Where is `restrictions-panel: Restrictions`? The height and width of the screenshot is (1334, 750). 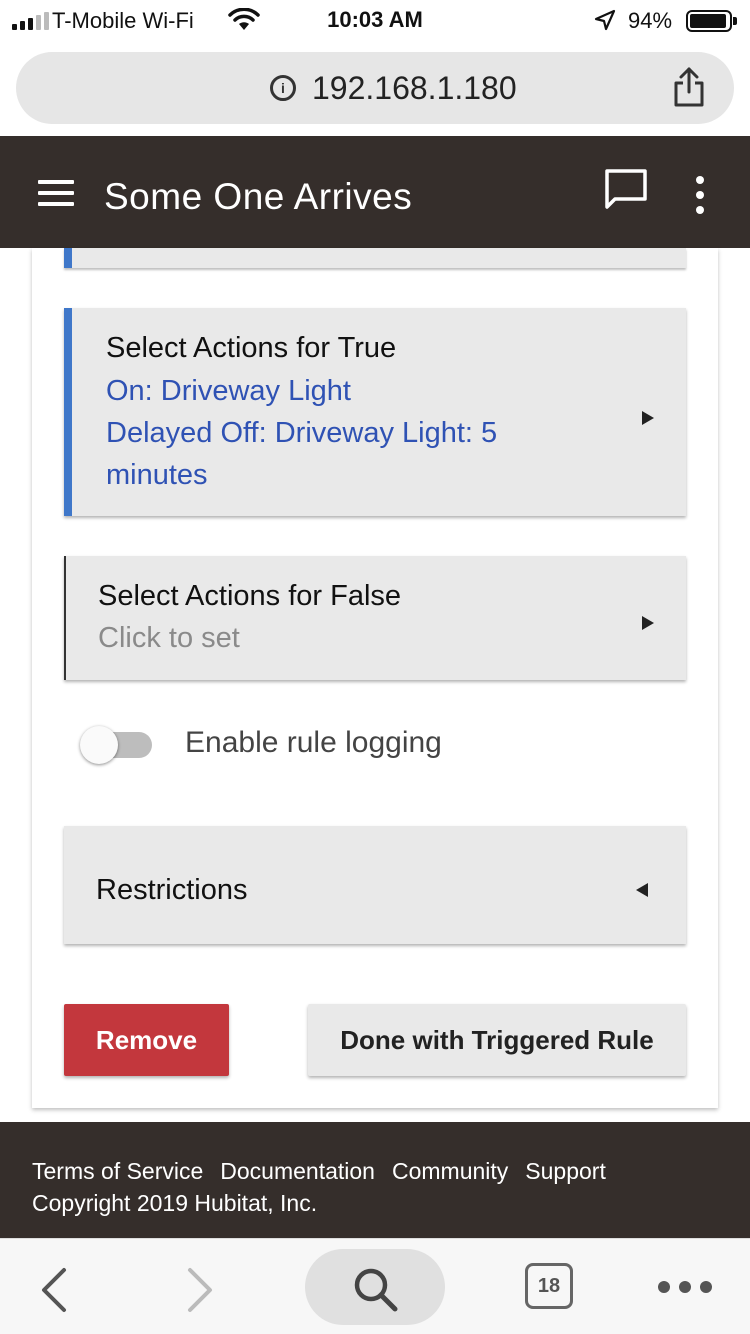
restrictions-panel: Restrictions is located at coordinates (375, 885).